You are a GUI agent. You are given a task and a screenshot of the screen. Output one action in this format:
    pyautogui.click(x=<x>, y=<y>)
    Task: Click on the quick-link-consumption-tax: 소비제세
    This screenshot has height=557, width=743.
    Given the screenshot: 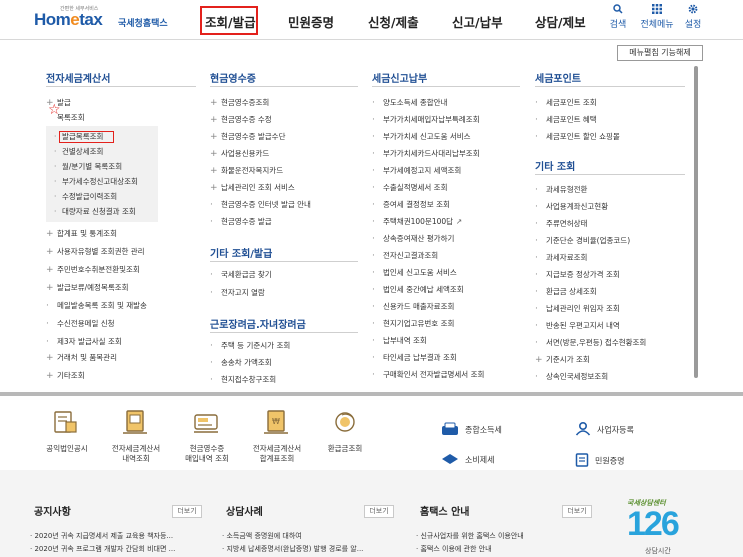 What is the action you would take?
    pyautogui.click(x=467, y=460)
    